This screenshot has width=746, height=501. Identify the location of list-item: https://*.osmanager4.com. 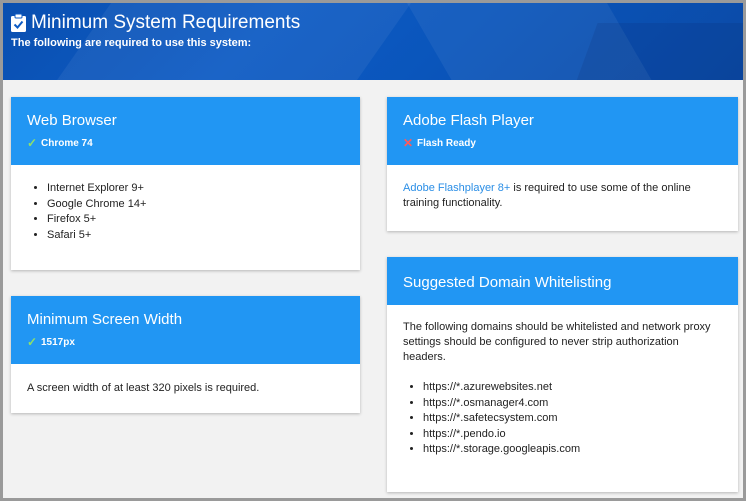
(572, 404).